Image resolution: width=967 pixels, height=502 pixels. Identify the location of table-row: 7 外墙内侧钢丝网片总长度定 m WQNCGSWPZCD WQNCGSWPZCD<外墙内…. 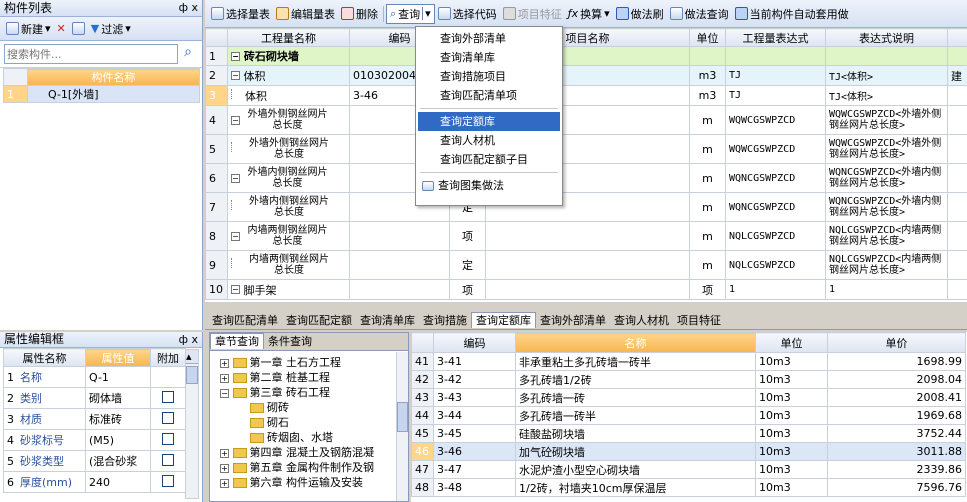
(586, 207).